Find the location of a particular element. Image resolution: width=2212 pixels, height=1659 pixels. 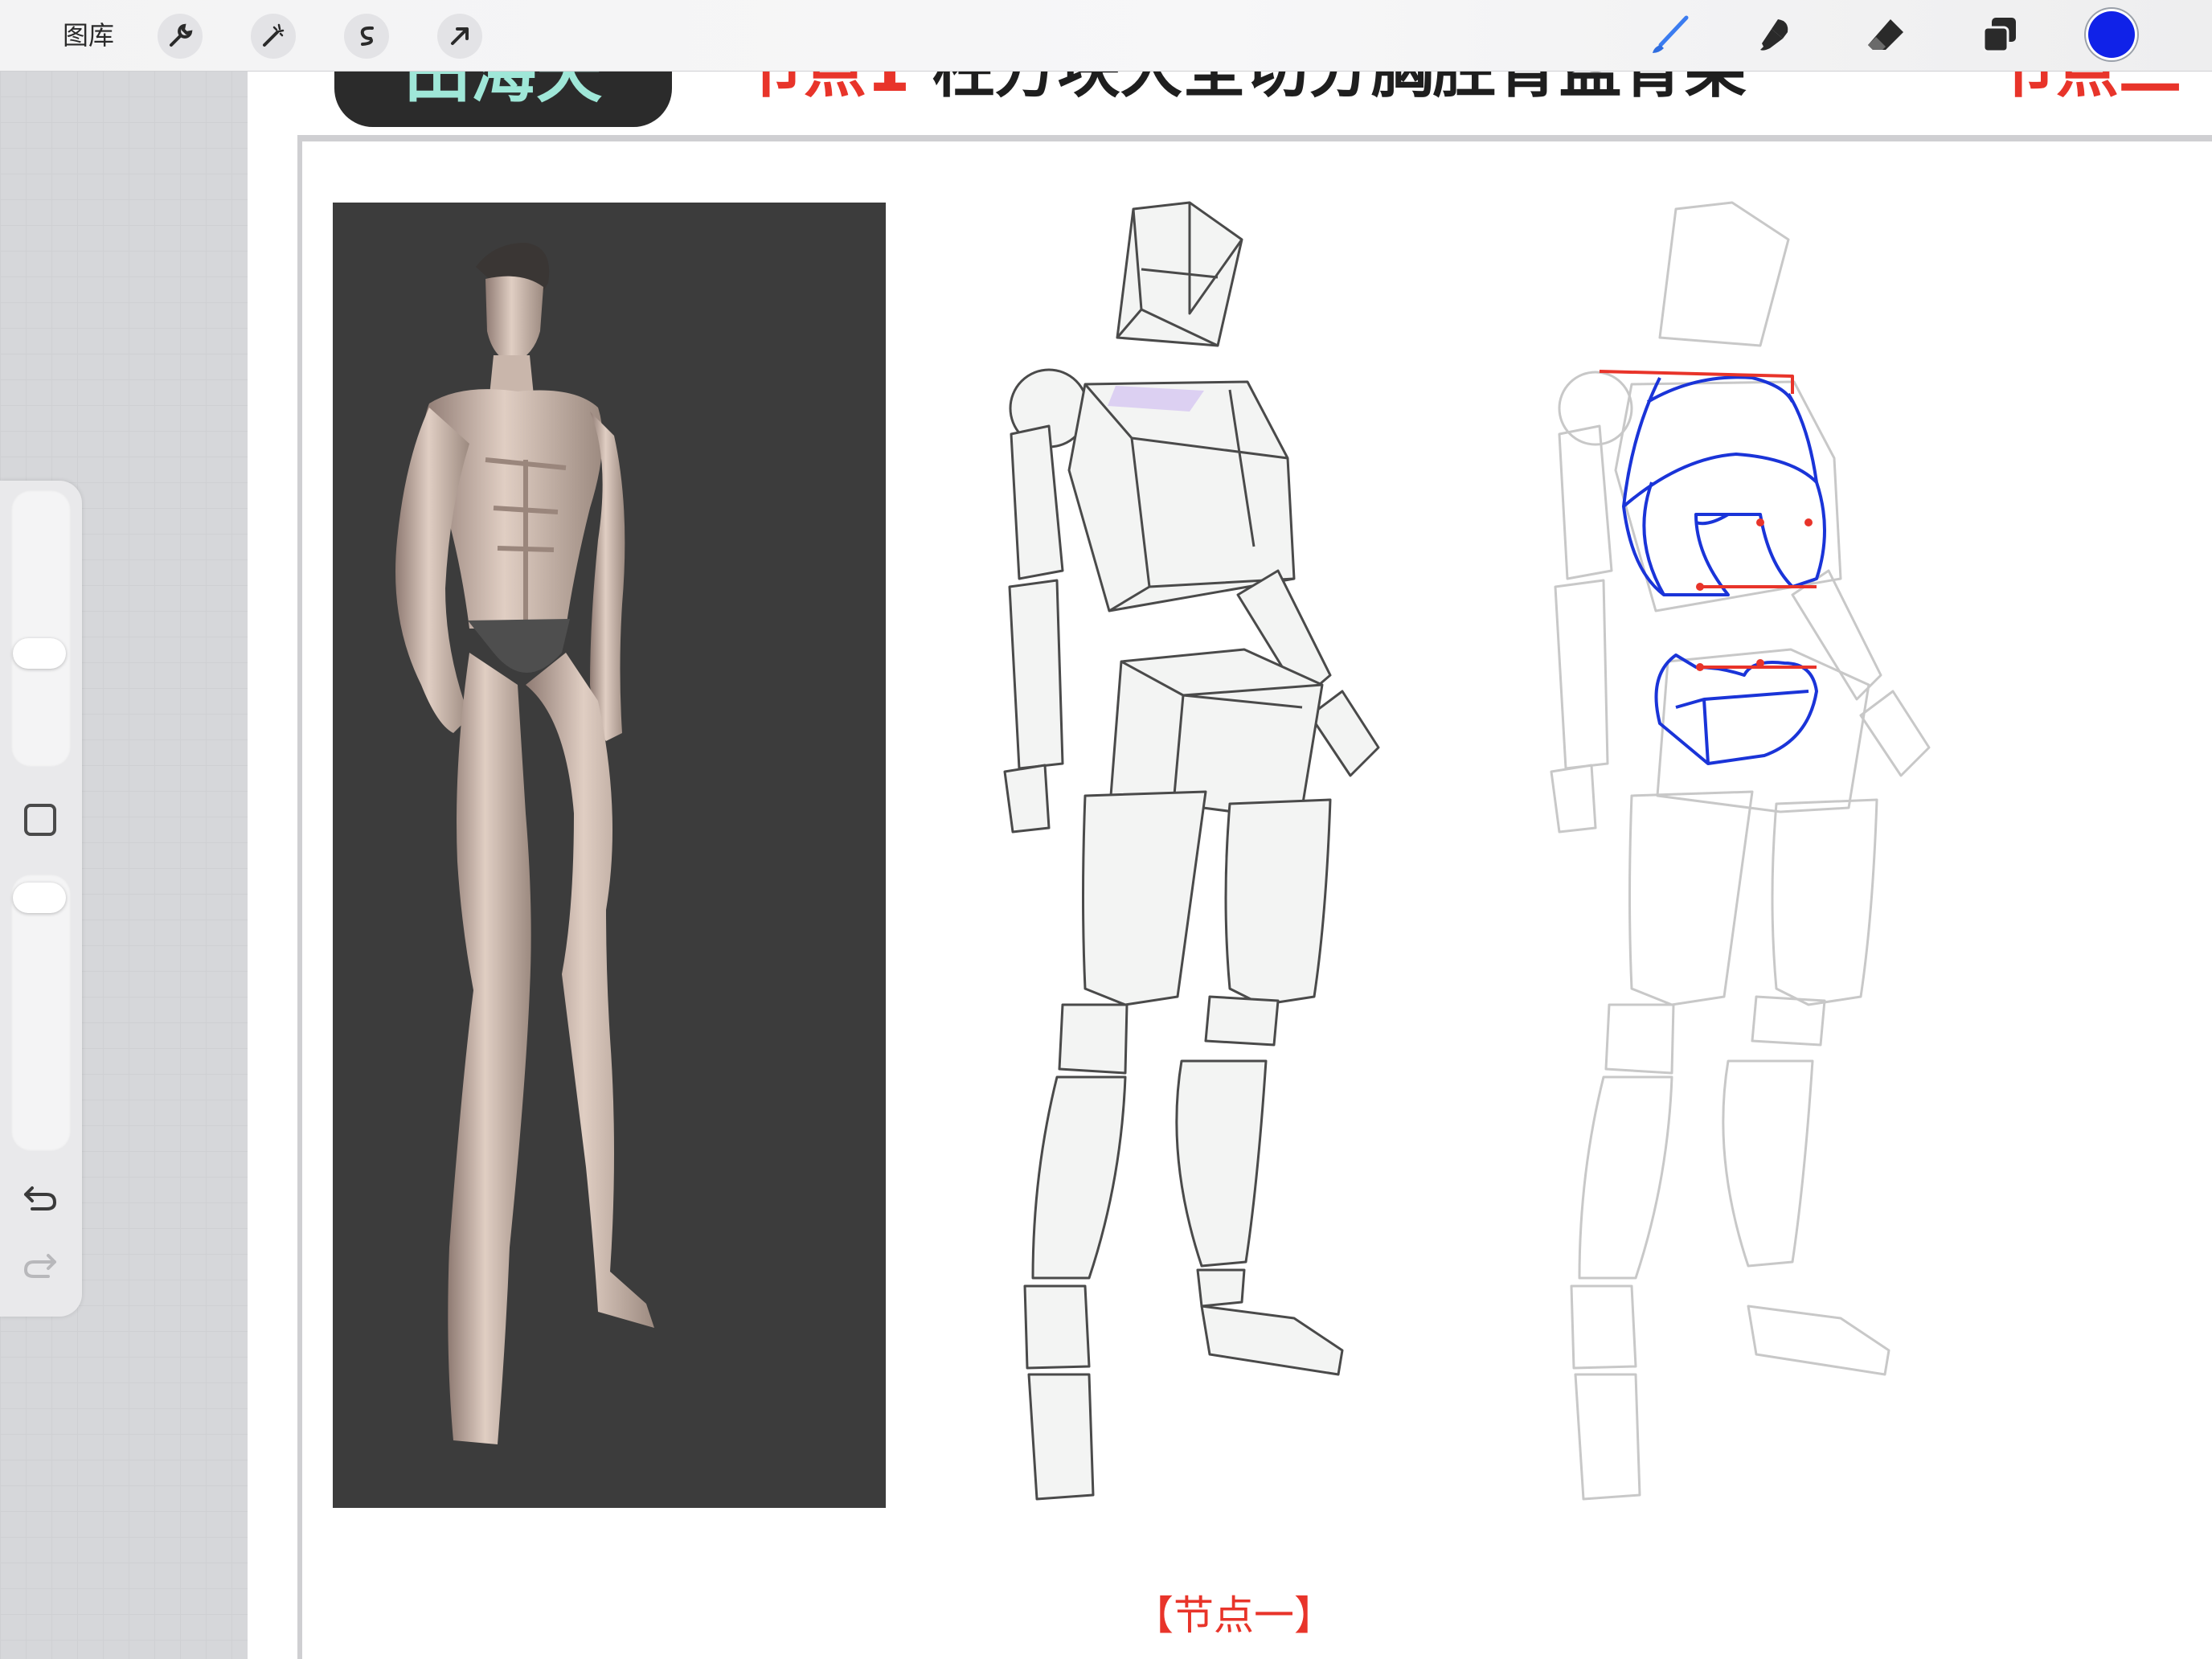

opacity-slider-thumb is located at coordinates (39, 898).